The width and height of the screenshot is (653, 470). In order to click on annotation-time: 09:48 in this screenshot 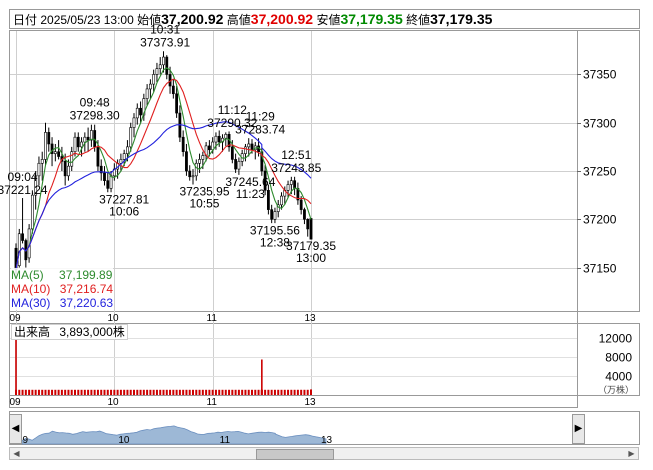, I will do `click(95, 102)`.